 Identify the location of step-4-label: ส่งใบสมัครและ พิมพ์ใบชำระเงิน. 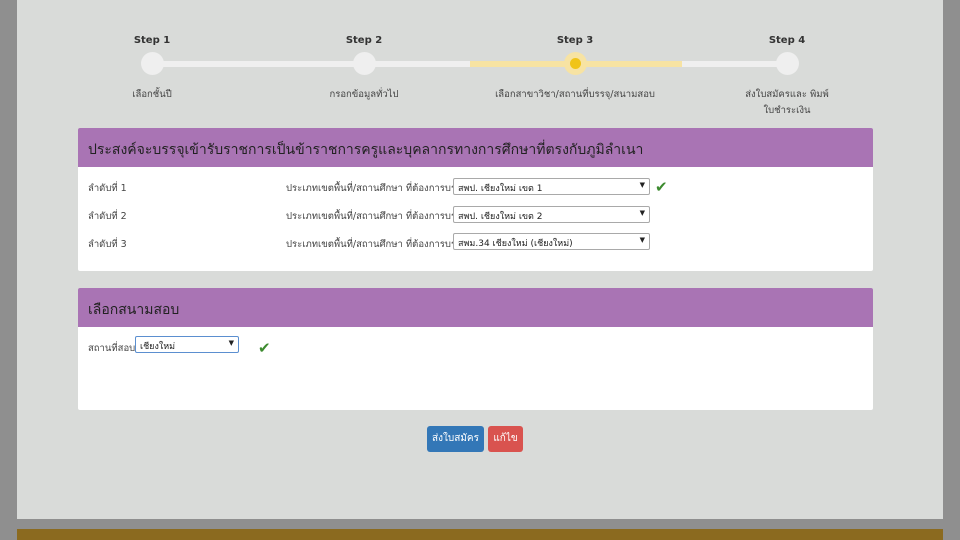
(787, 102).